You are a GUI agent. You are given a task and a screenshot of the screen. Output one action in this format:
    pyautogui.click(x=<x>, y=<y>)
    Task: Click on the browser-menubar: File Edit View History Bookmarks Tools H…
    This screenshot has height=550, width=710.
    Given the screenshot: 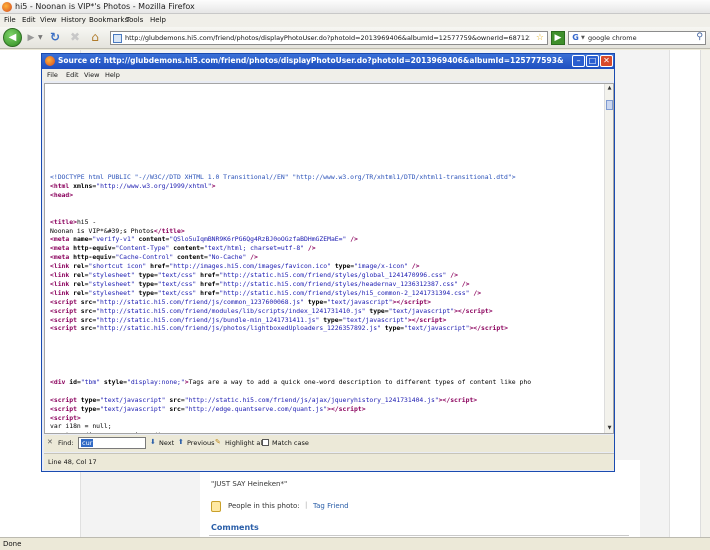 What is the action you would take?
    pyautogui.click(x=355, y=20)
    